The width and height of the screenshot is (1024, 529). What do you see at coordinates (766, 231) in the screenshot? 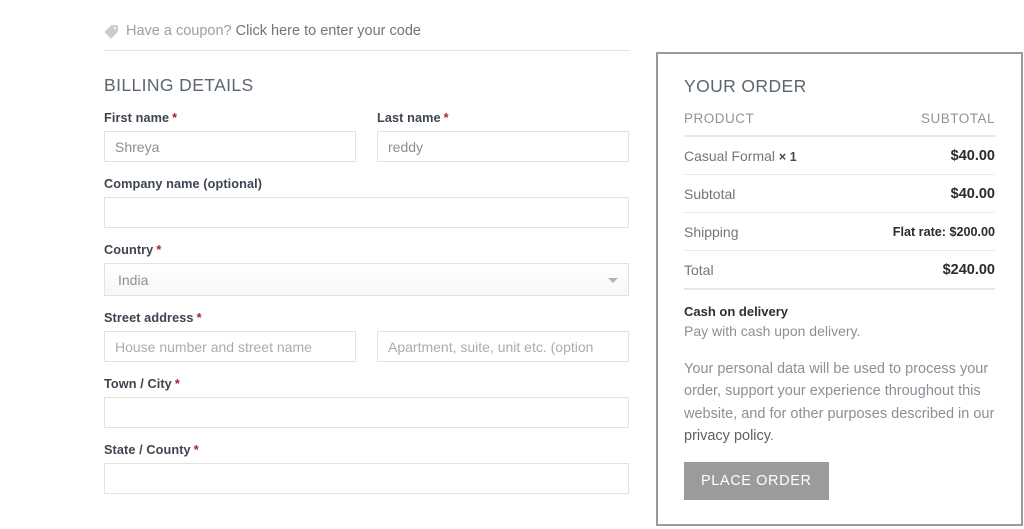
I see `shipping-label: Shipping` at bounding box center [766, 231].